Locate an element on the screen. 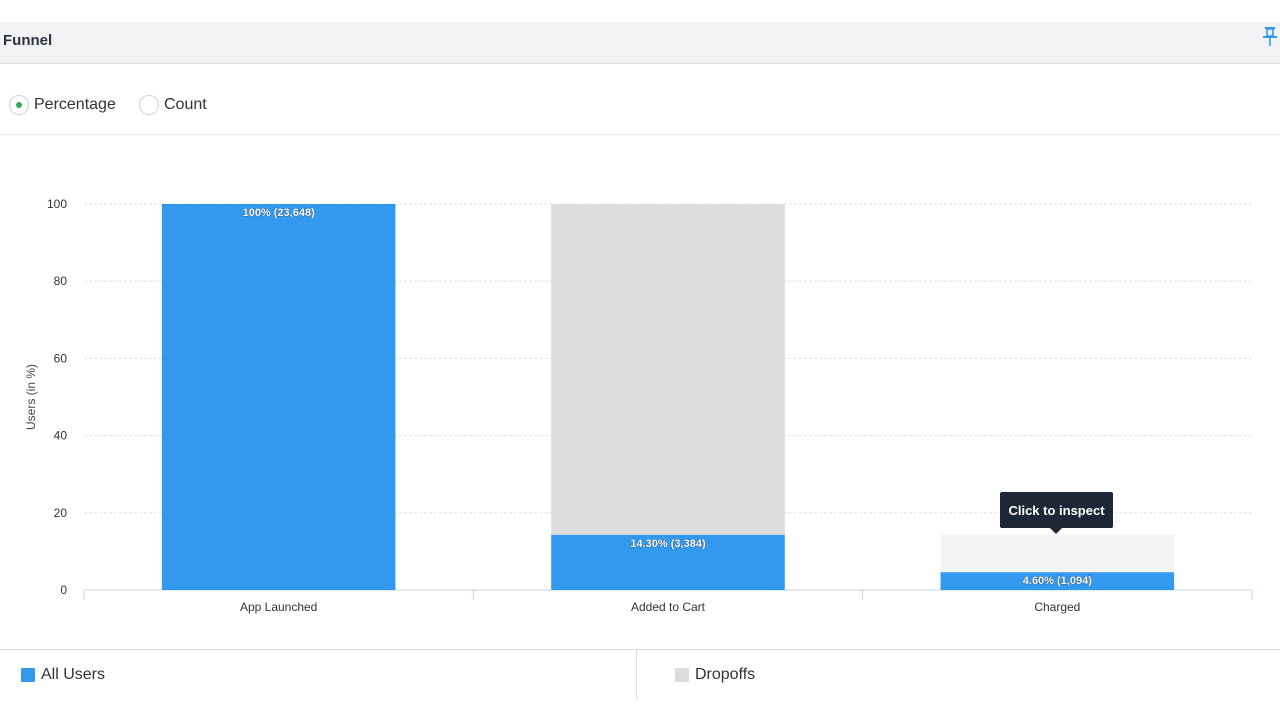 This screenshot has height=720, width=1280. y-tick-label: 80 is located at coordinates (61, 281).